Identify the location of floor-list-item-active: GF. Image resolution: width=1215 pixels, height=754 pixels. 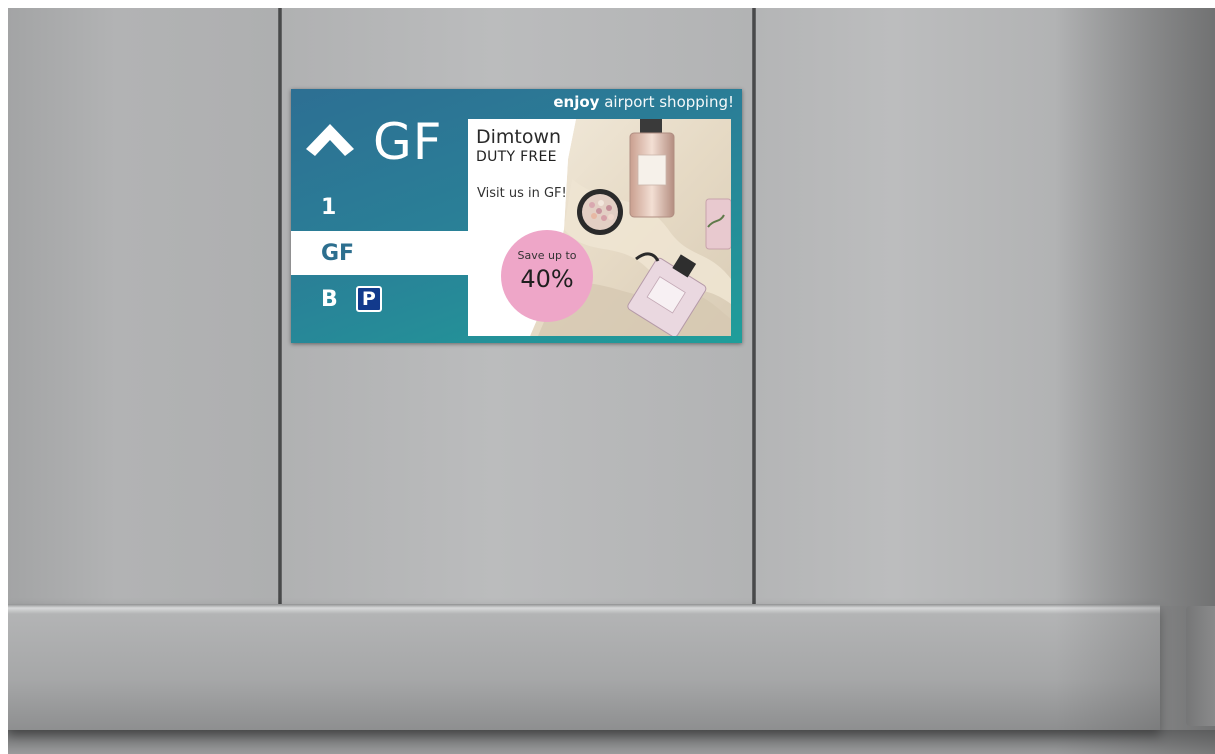
(379, 253).